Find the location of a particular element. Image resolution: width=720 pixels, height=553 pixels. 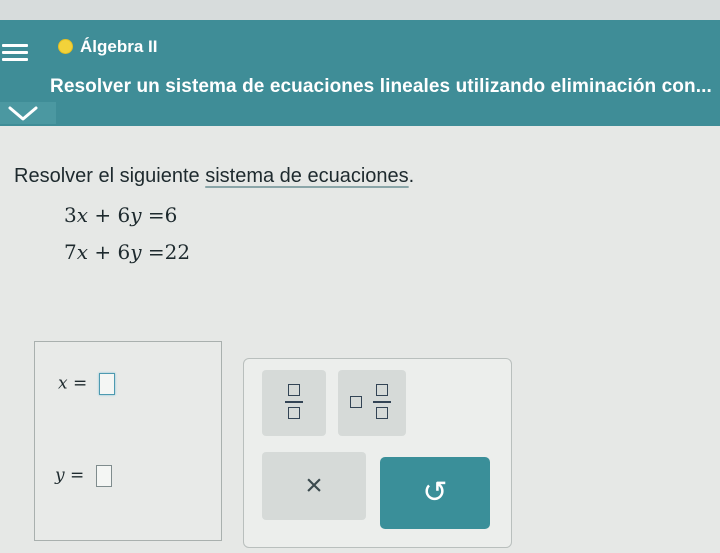

y-answer-input is located at coordinates (103, 476).